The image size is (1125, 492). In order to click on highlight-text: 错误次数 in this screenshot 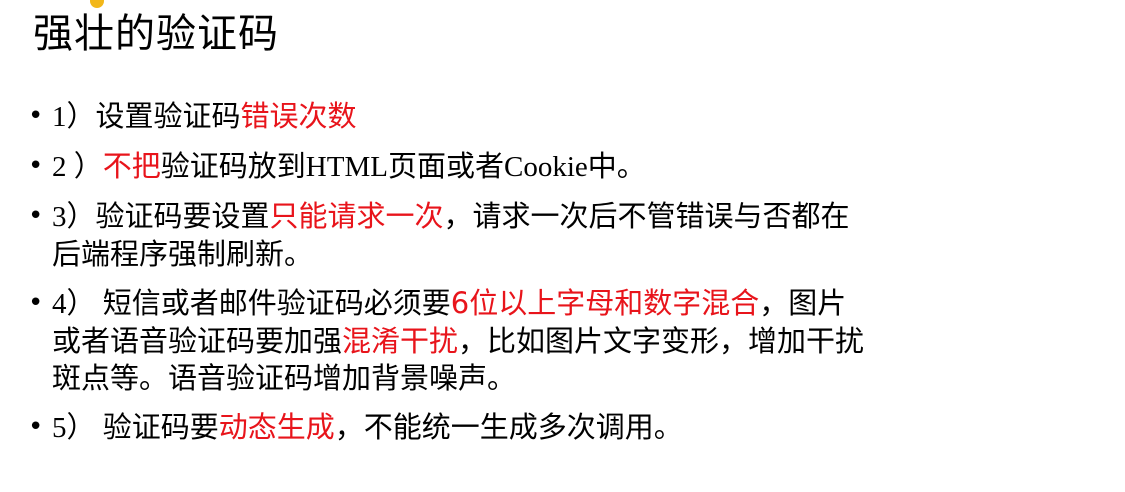, I will do `click(298, 116)`.